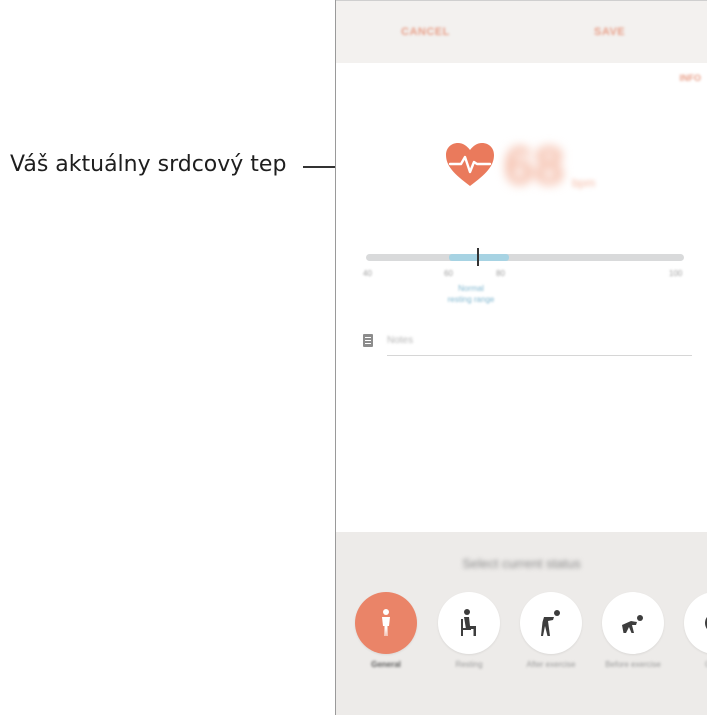 The height and width of the screenshot is (715, 707). I want to click on exercise-person-icon, so click(550, 623).